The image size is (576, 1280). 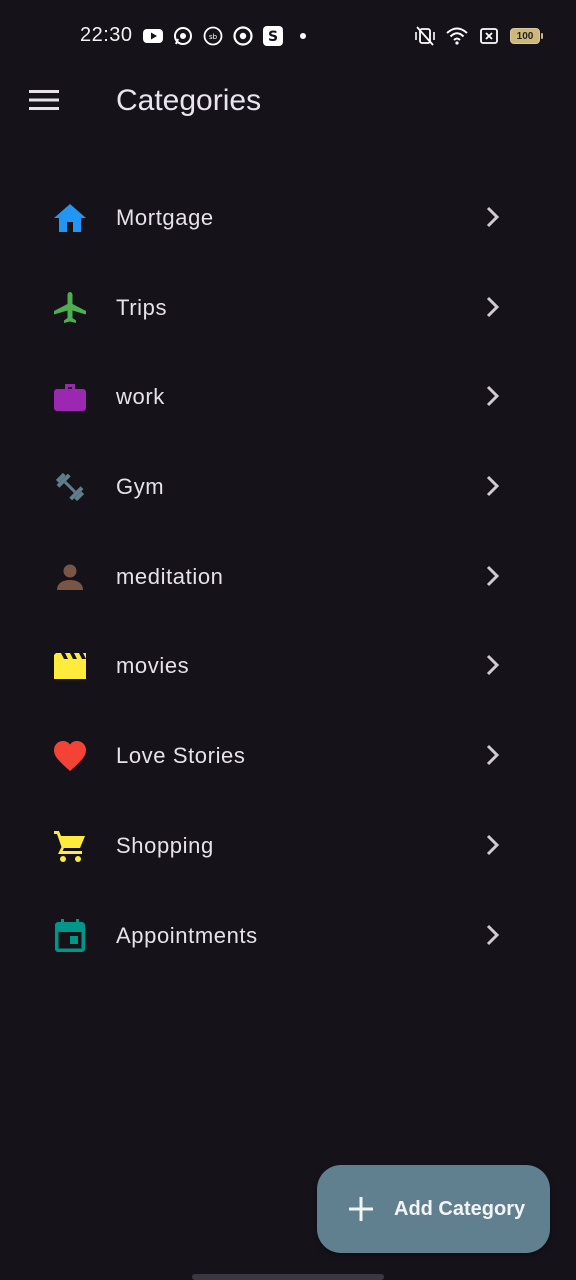 I want to click on category-label: Shopping, so click(x=165, y=845).